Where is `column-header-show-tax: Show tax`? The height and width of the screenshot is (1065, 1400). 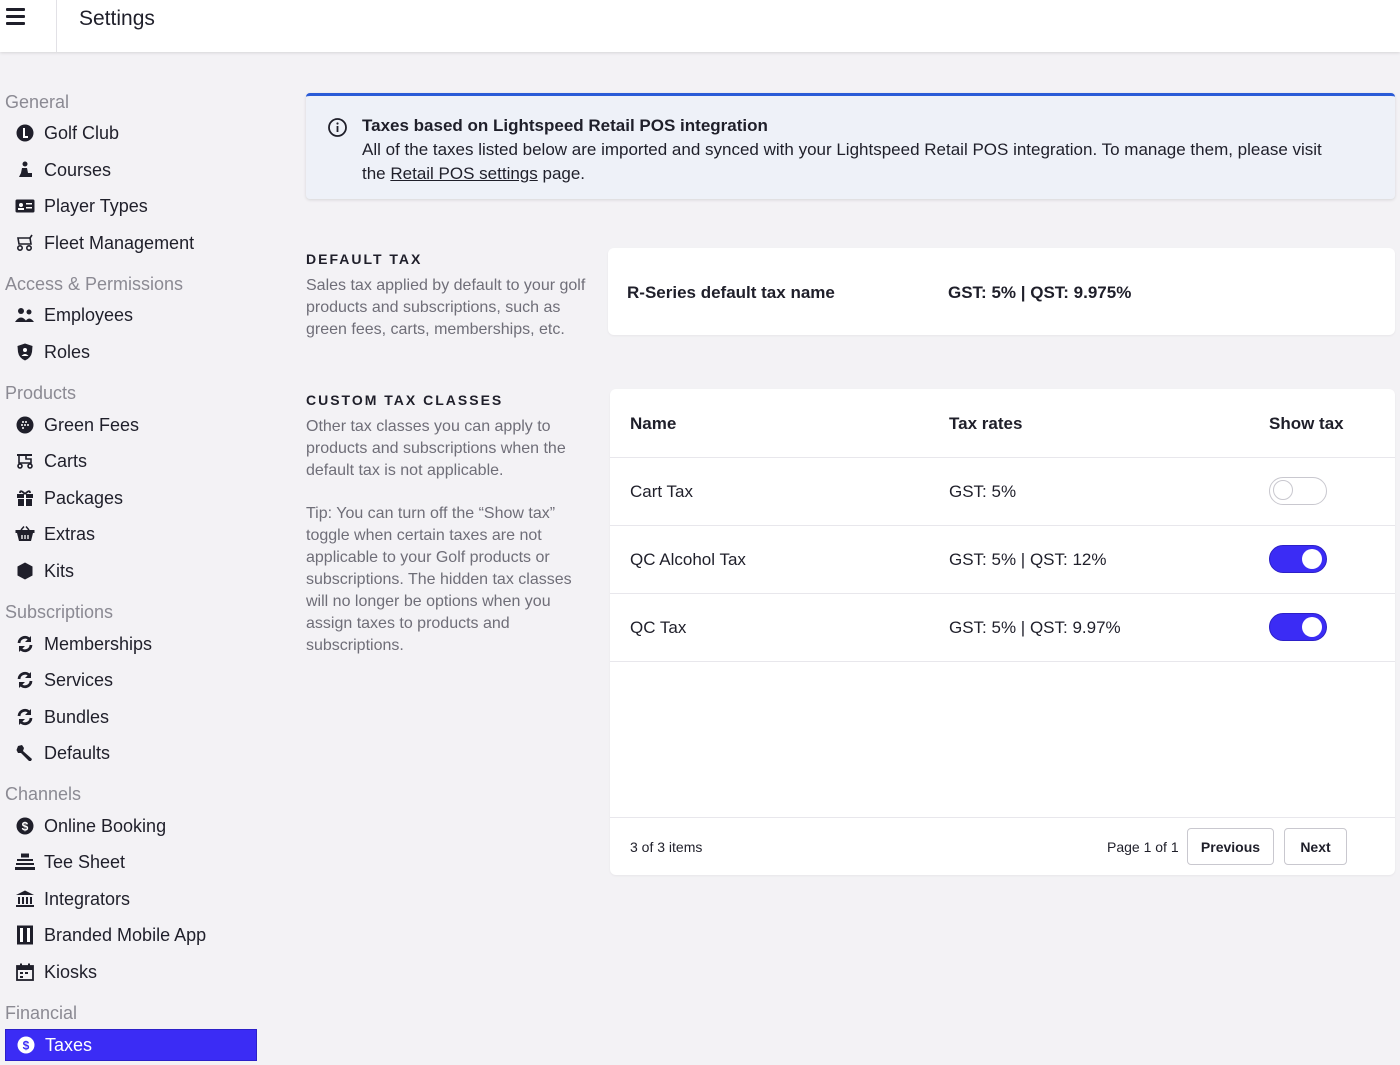 column-header-show-tax: Show tax is located at coordinates (1306, 423).